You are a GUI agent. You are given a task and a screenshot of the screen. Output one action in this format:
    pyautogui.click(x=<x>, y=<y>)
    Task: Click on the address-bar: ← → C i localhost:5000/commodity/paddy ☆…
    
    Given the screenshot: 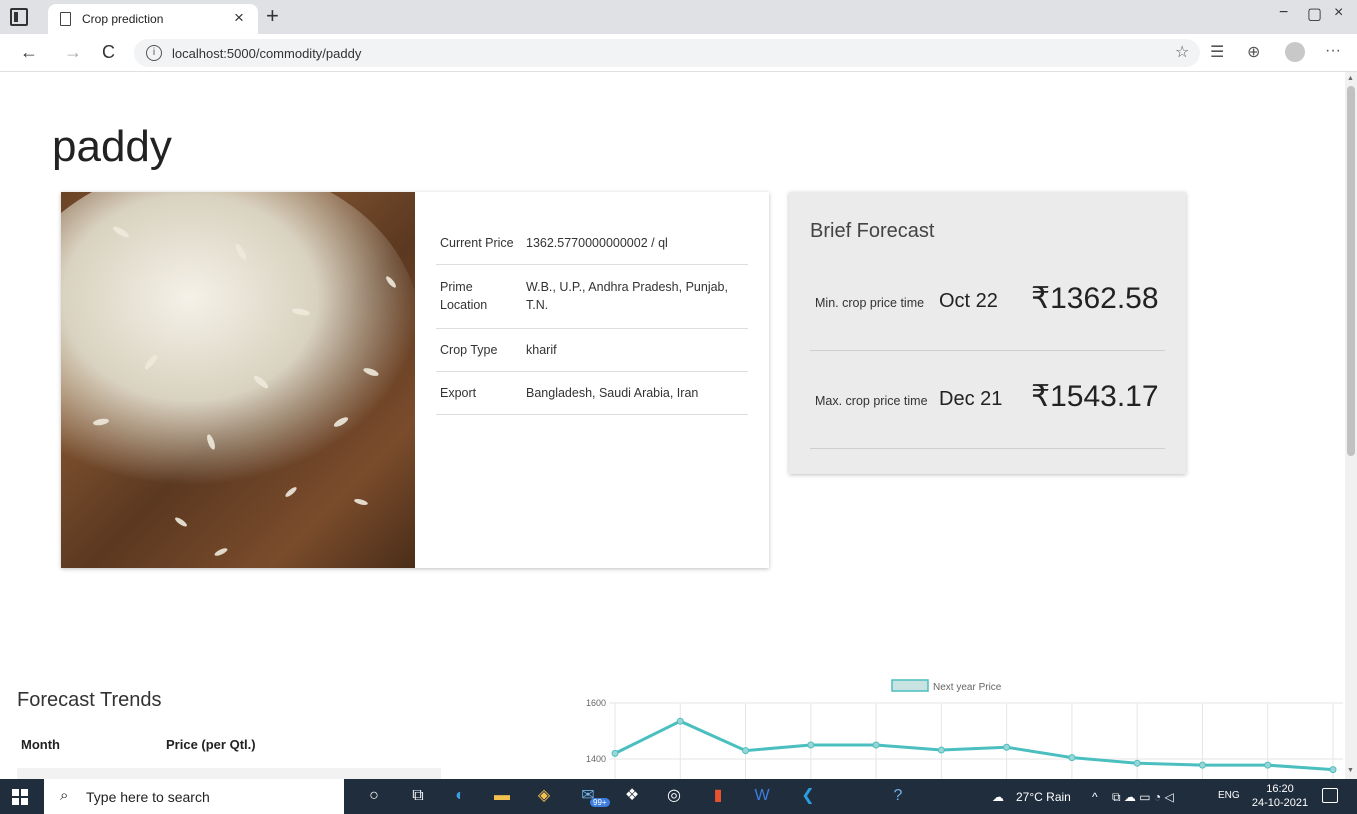 What is the action you would take?
    pyautogui.click(x=678, y=53)
    